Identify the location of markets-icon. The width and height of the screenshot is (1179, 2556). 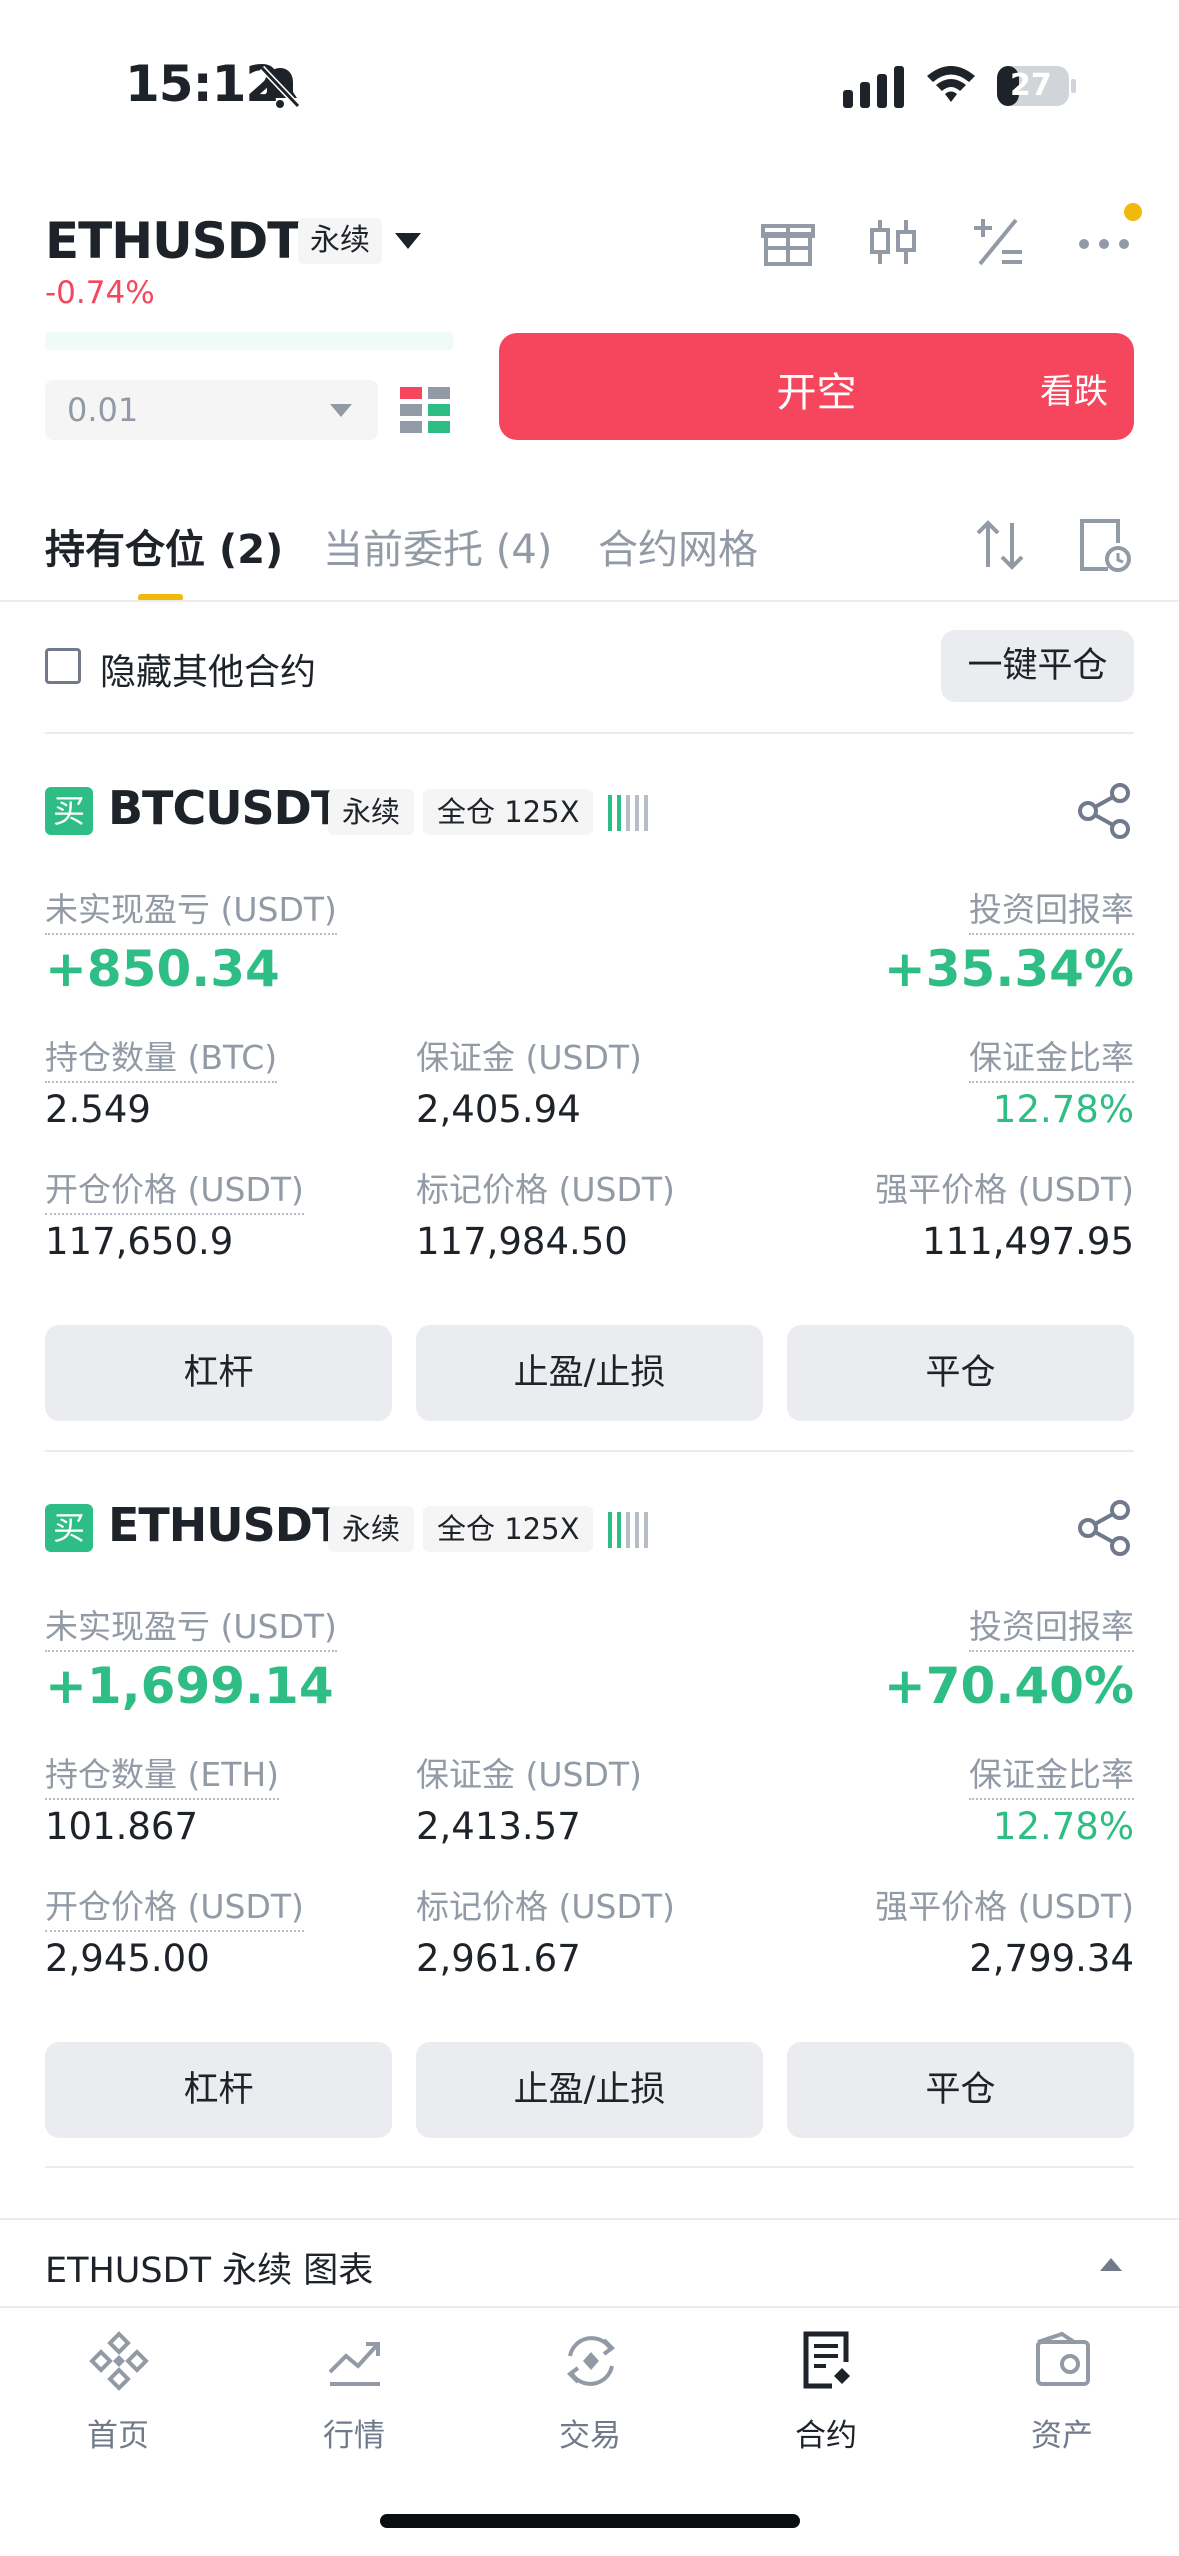
(354, 2364).